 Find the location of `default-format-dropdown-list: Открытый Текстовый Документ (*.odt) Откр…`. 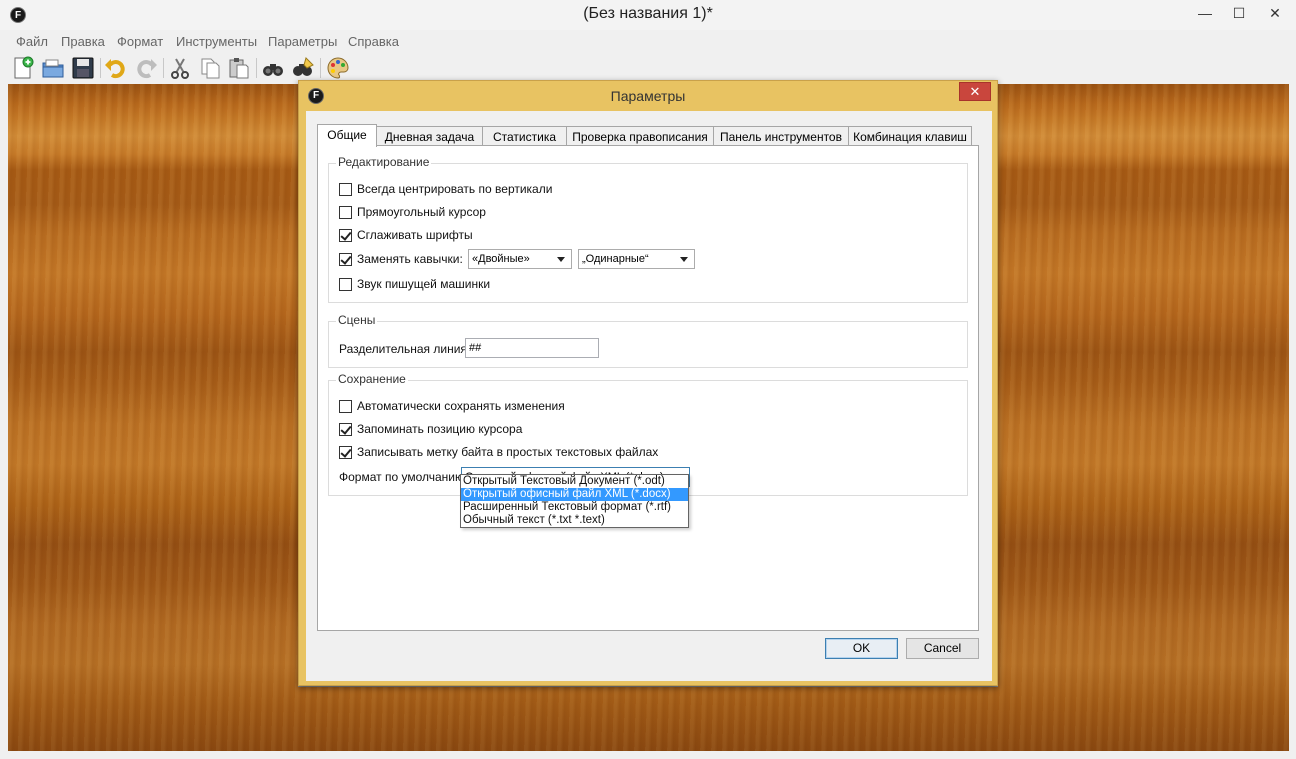

default-format-dropdown-list: Открытый Текстовый Документ (*.odt) Откр… is located at coordinates (574, 501).